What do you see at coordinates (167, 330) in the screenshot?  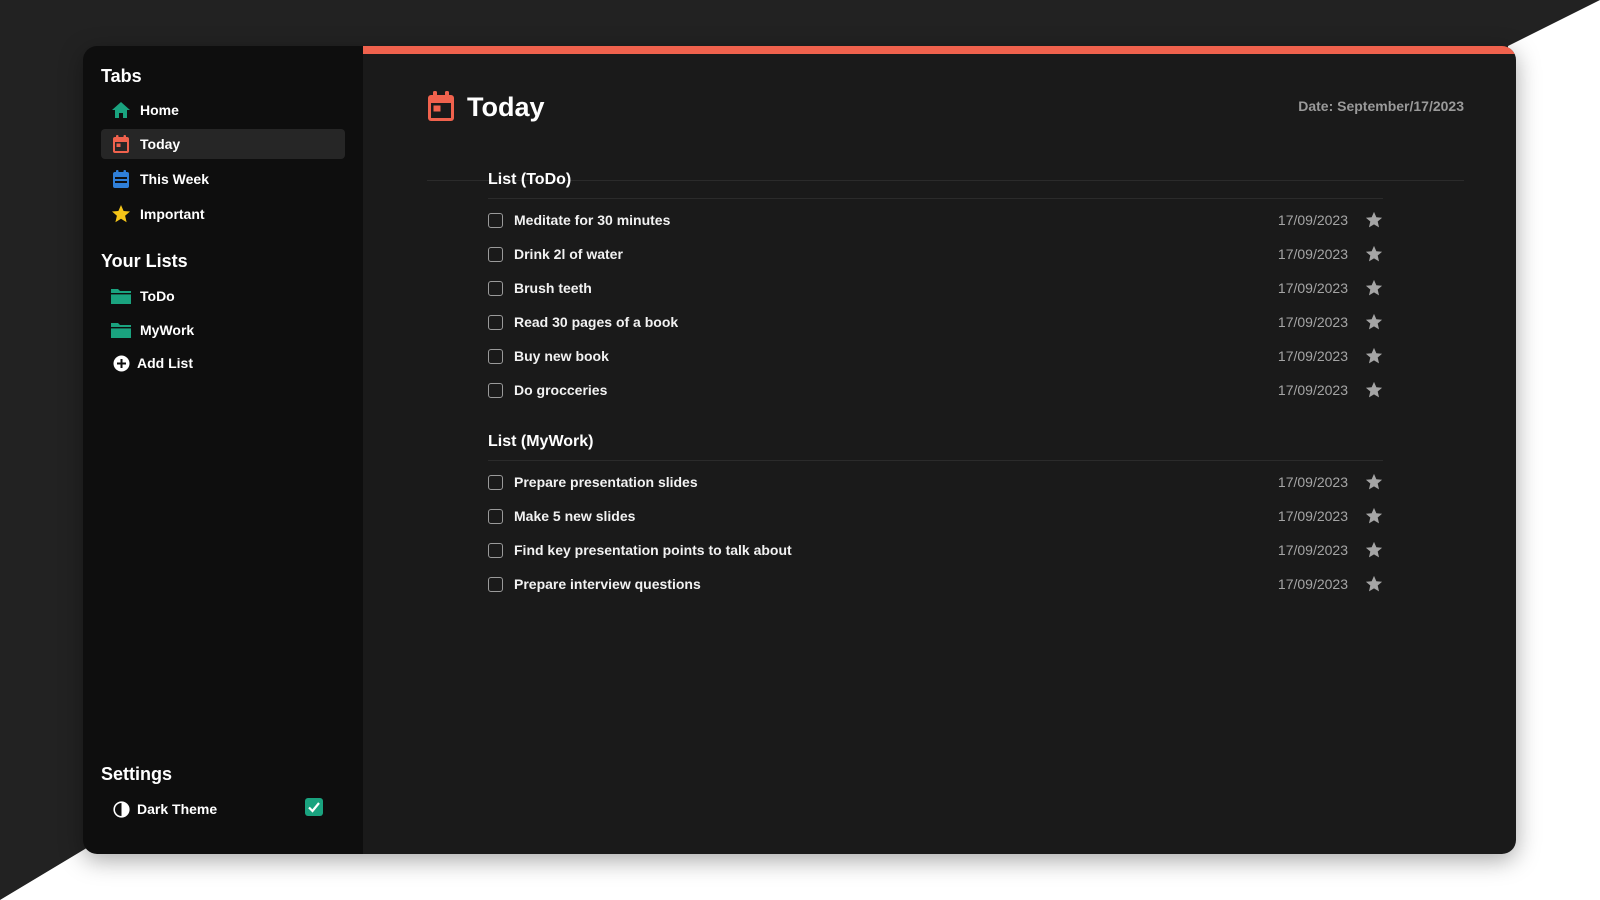 I see `sidebar-item-label: MyWork` at bounding box center [167, 330].